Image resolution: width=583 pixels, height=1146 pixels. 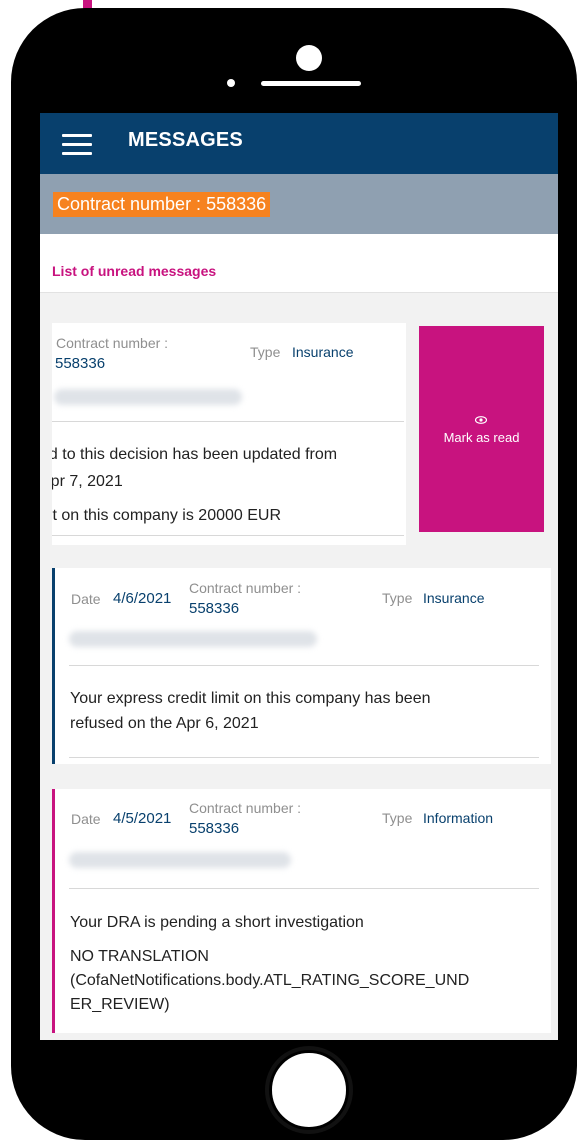 What do you see at coordinates (311, 83) in the screenshot?
I see `speaker-icon` at bounding box center [311, 83].